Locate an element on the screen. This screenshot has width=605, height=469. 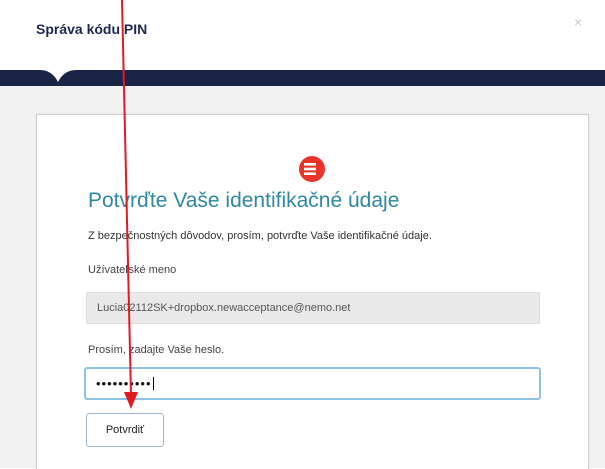
dialog-title: Správa kódu PIN is located at coordinates (92, 29).